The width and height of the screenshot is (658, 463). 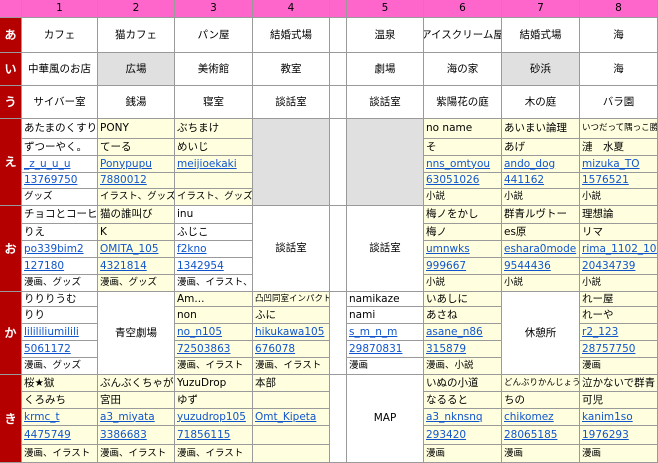 I want to click on o3-pixiv-id: 1342954, so click(x=214, y=266).